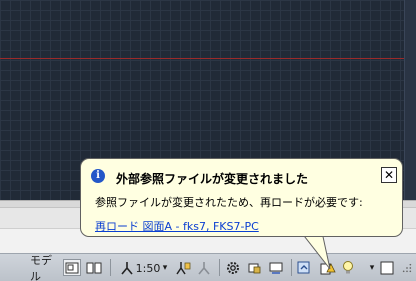  I want to click on auto-scale-button, so click(204, 268).